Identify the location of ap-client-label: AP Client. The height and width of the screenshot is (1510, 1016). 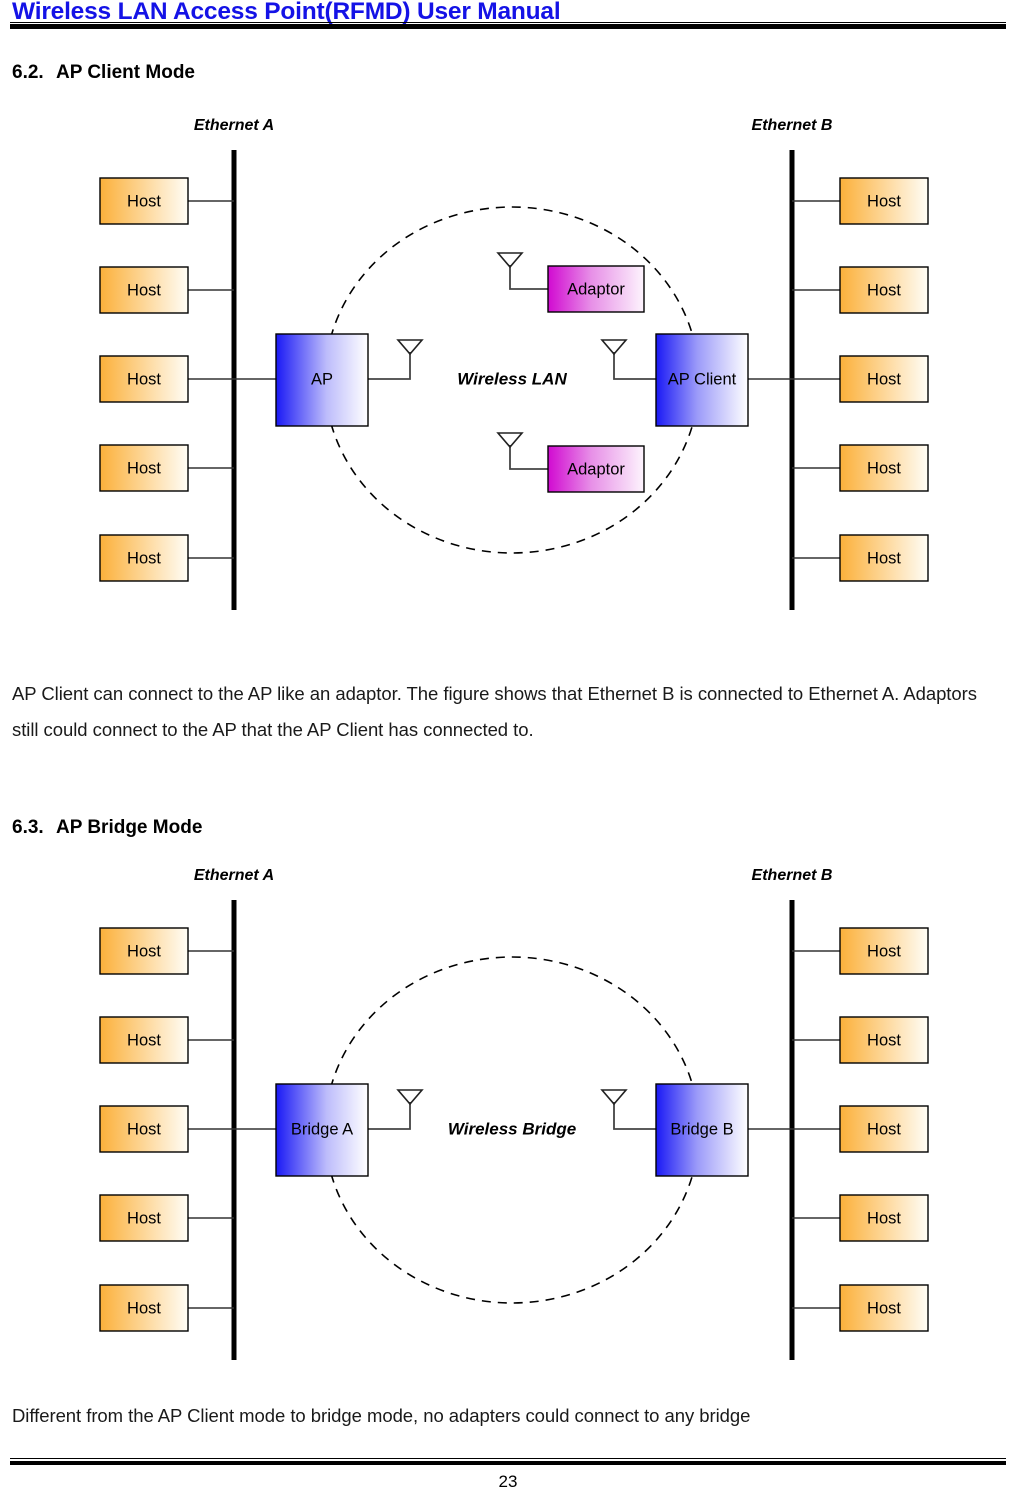
(702, 379).